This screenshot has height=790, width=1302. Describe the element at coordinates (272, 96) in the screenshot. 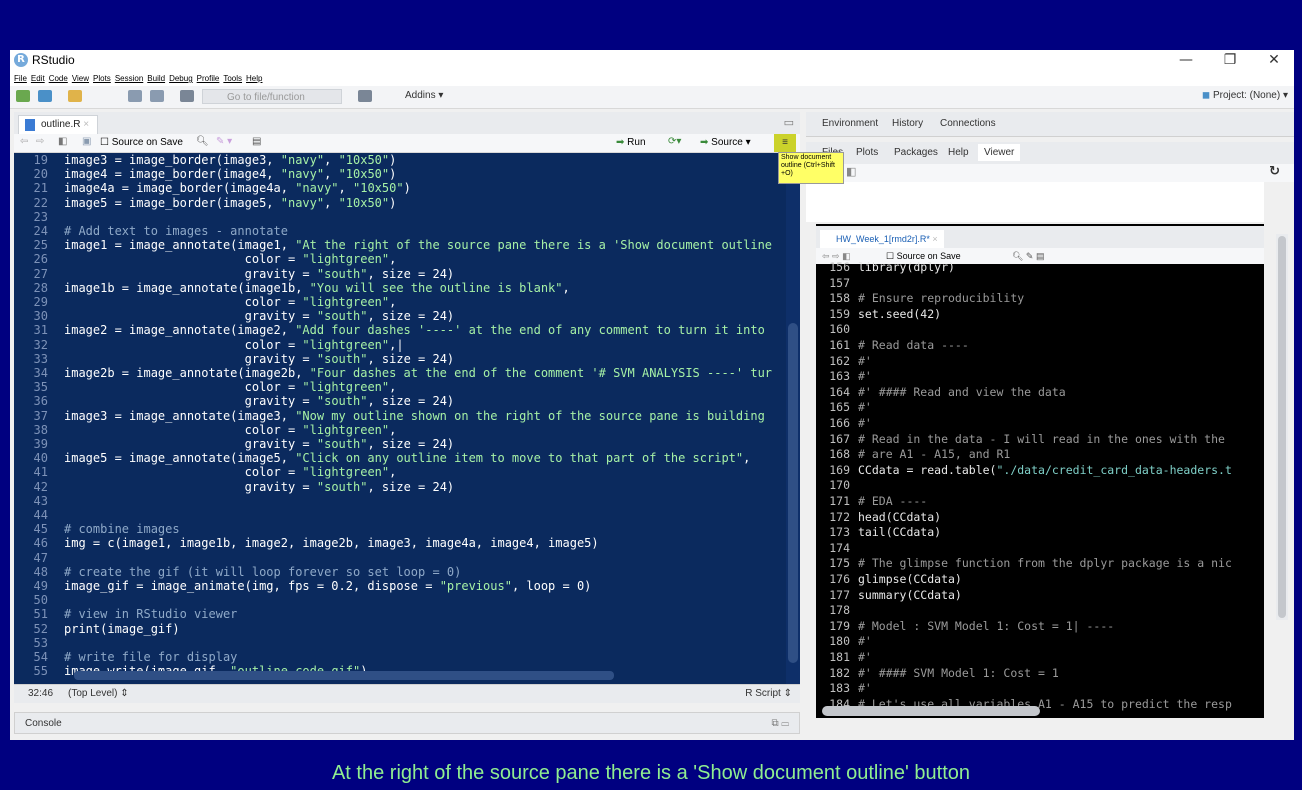

I see `goto-file-input: Go to file/function` at that location.